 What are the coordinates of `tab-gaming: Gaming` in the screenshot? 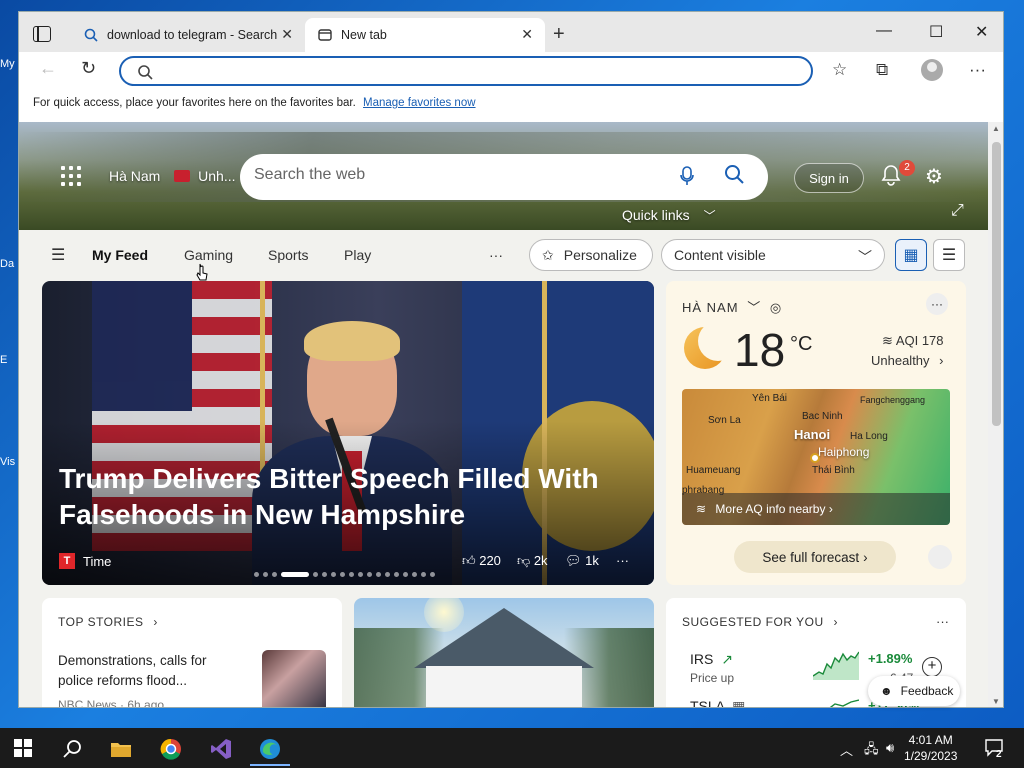 It's located at (208, 255).